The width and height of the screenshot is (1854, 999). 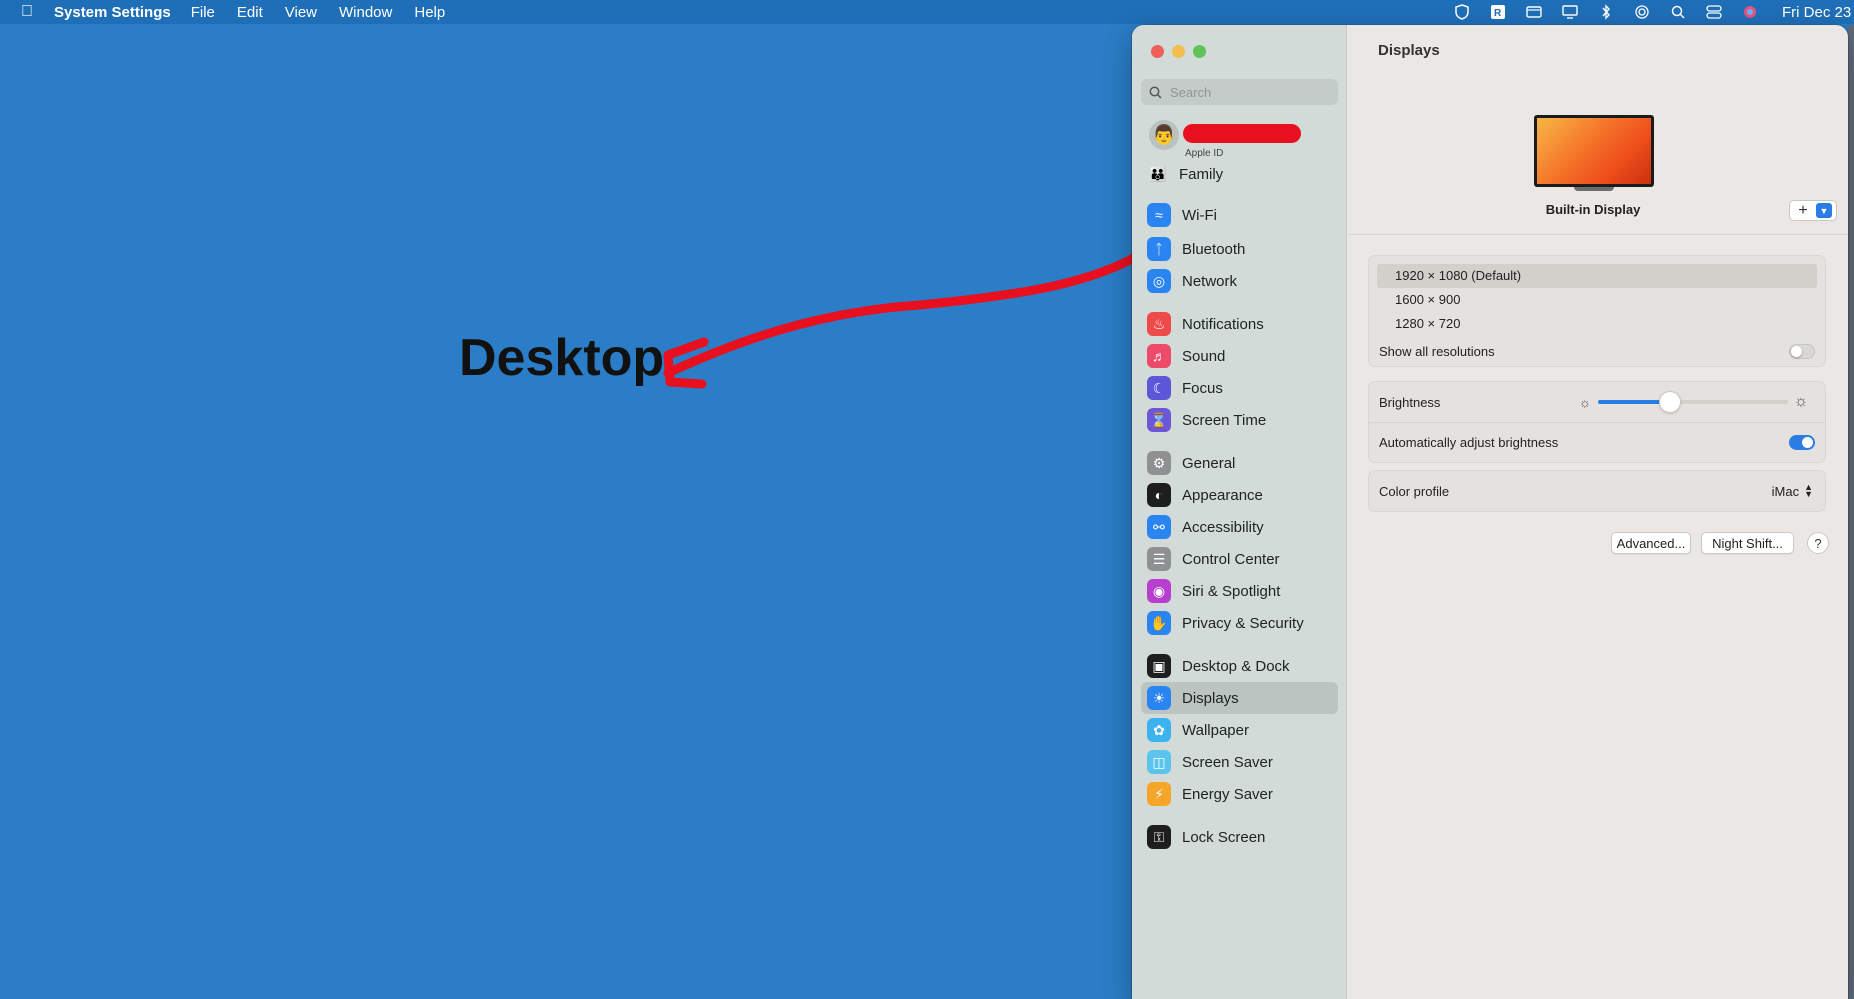 What do you see at coordinates (1242, 133) in the screenshot?
I see `redacted-account-name` at bounding box center [1242, 133].